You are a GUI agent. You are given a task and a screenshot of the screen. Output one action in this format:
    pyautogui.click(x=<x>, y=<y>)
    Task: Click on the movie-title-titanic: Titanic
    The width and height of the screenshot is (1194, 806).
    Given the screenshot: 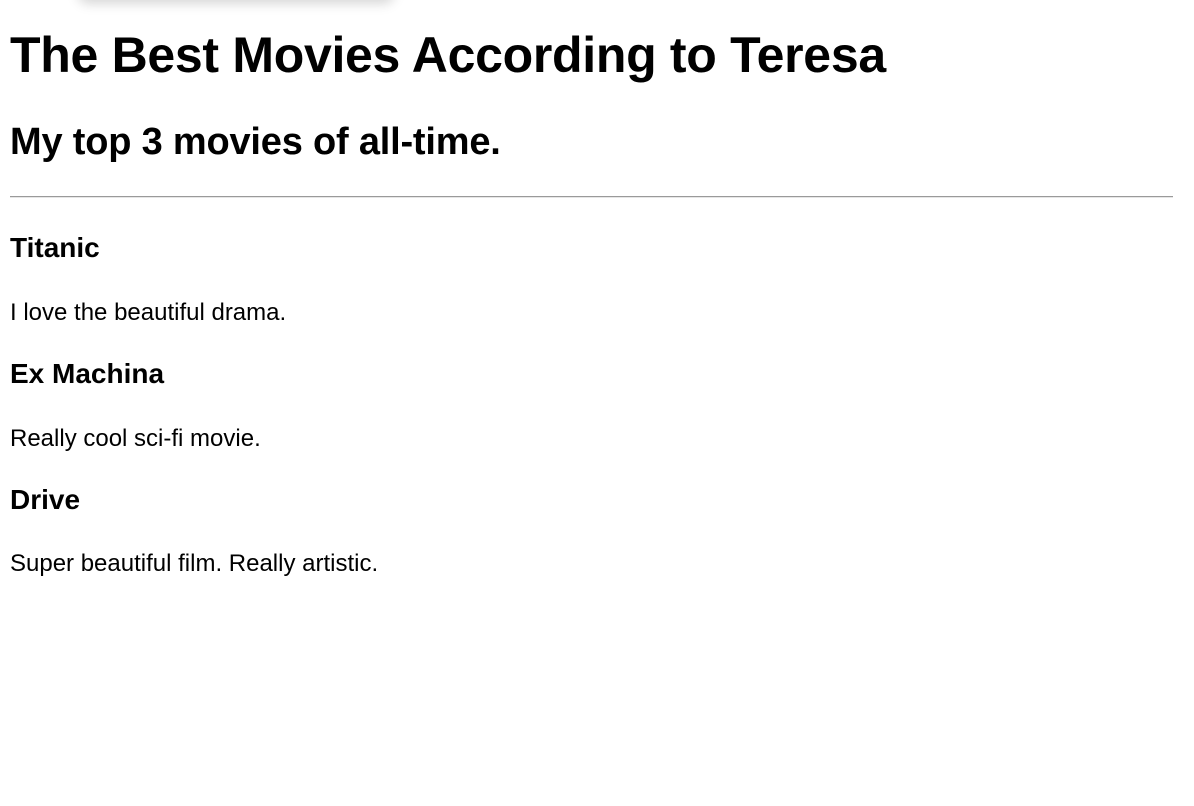 What is the action you would take?
    pyautogui.click(x=55, y=247)
    